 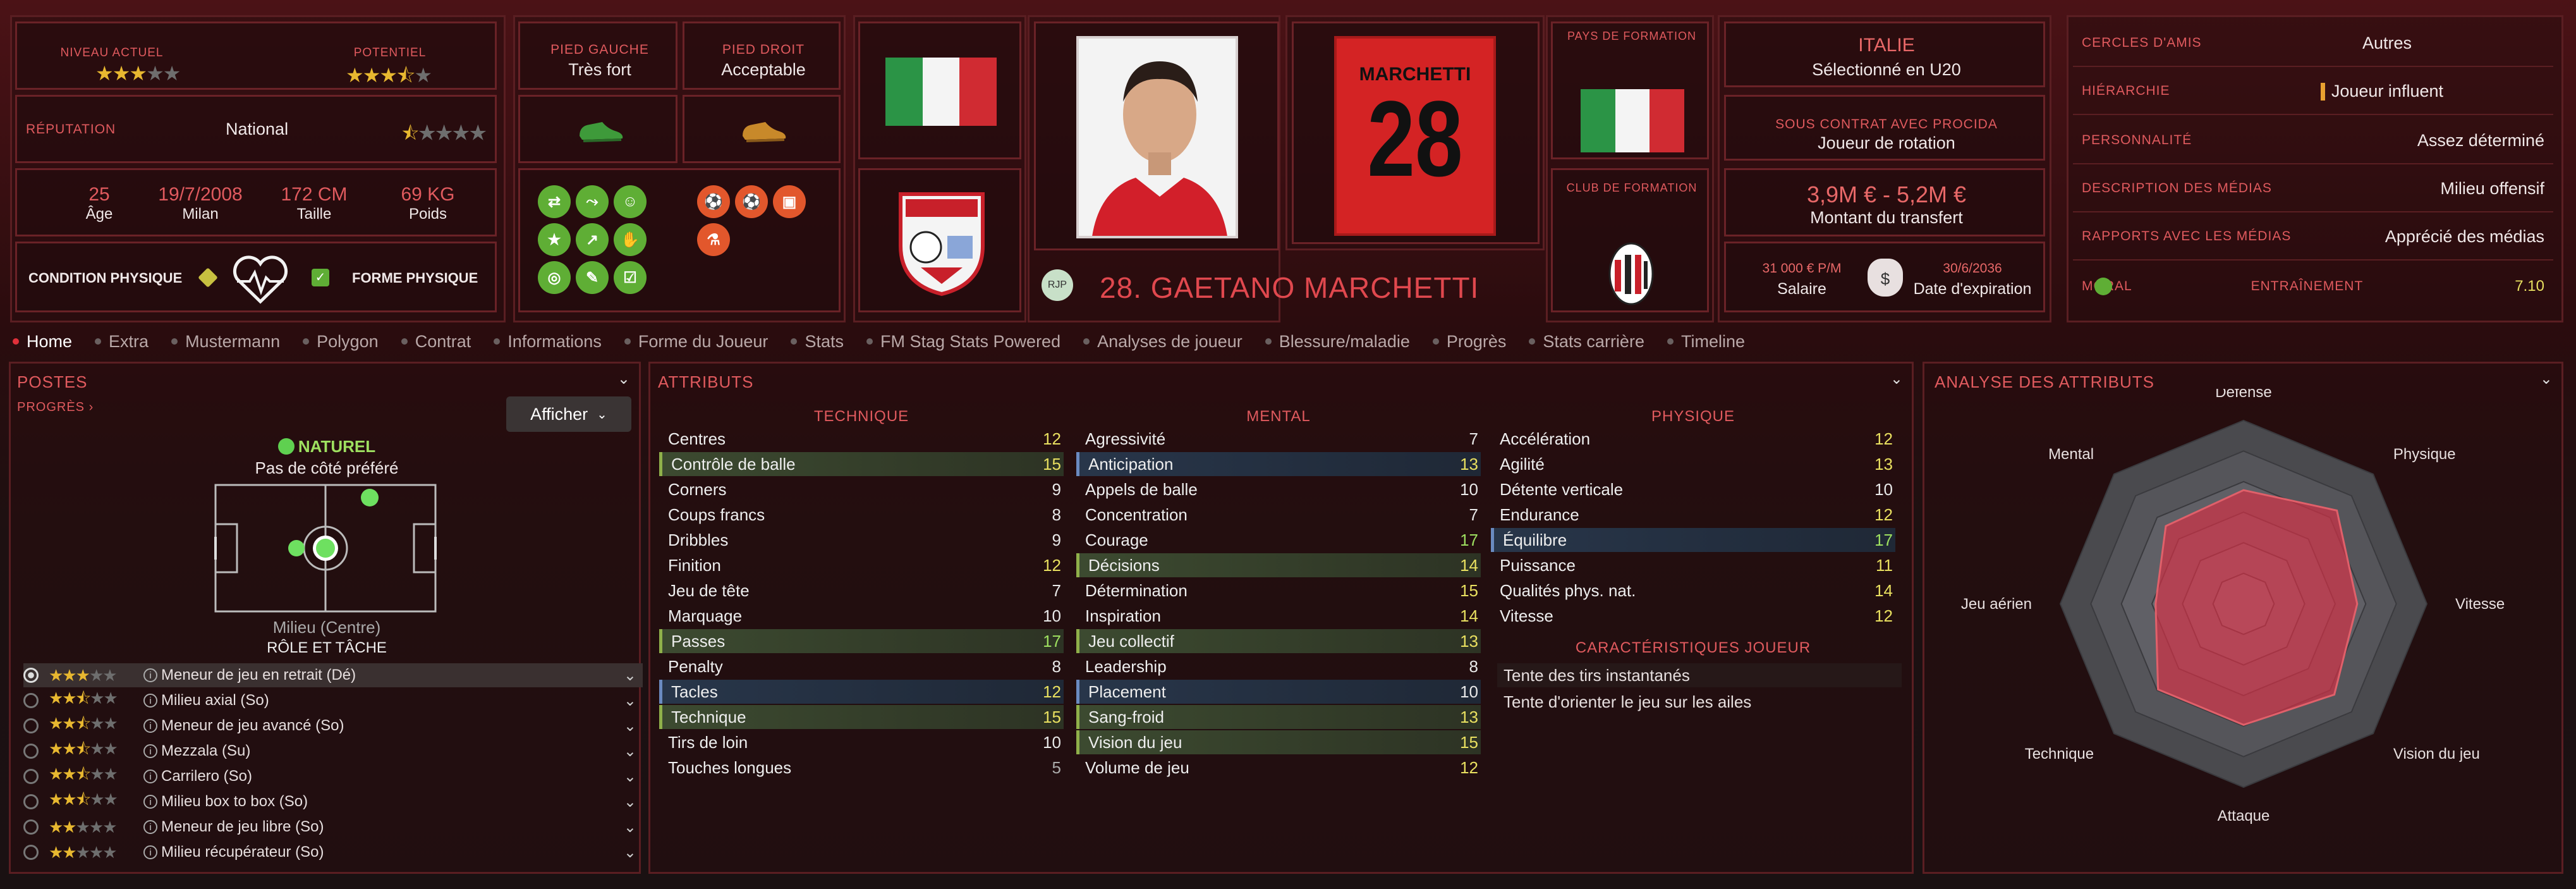 I want to click on attribute-row: Agilité 13, so click(x=1693, y=464).